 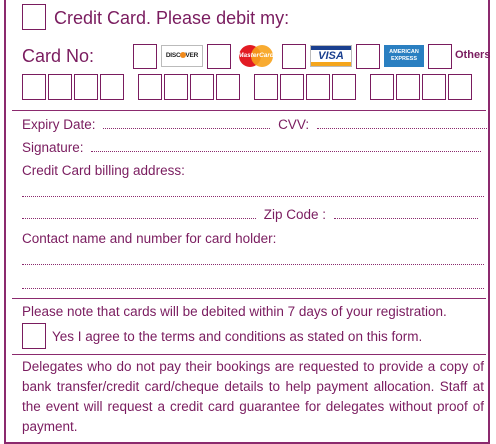 What do you see at coordinates (286, 151) in the screenshot?
I see `signature-field` at bounding box center [286, 151].